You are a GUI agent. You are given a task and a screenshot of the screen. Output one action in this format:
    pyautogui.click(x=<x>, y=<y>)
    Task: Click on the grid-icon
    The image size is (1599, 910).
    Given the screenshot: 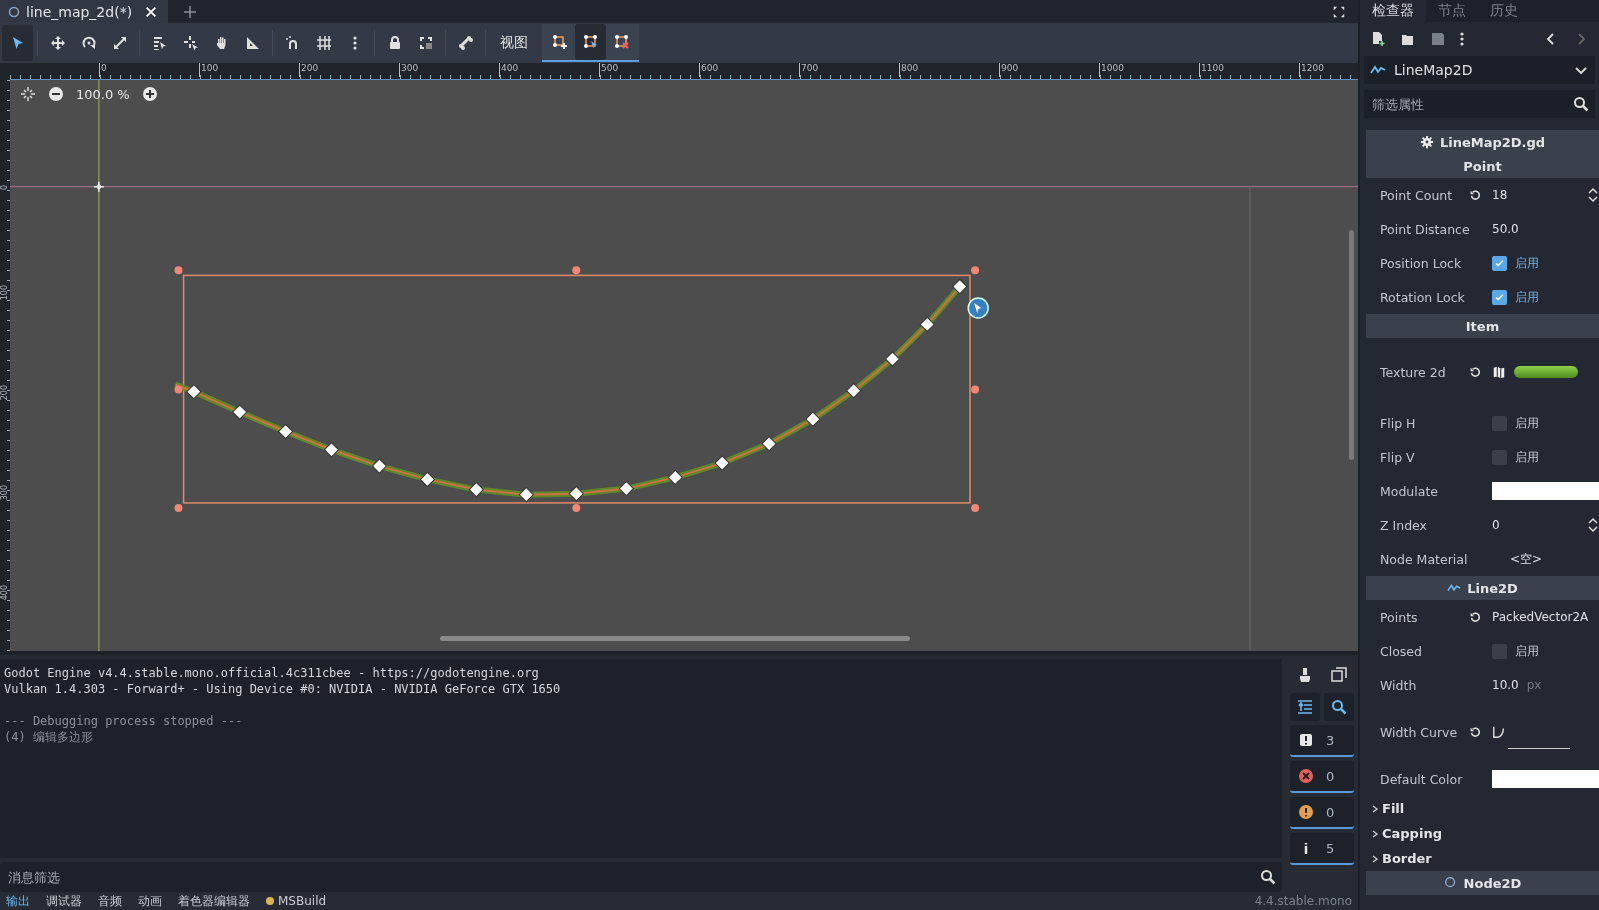 What is the action you would take?
    pyautogui.click(x=323, y=43)
    